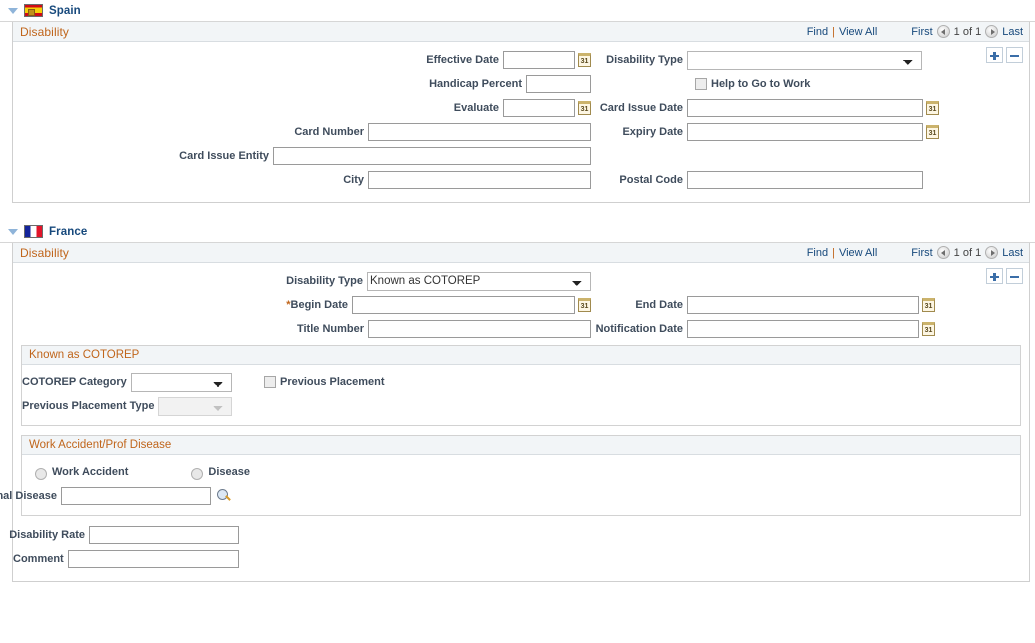 Image resolution: width=1035 pixels, height=643 pixels. What do you see at coordinates (517, 232) in the screenshot?
I see `country-section-header-france: France` at bounding box center [517, 232].